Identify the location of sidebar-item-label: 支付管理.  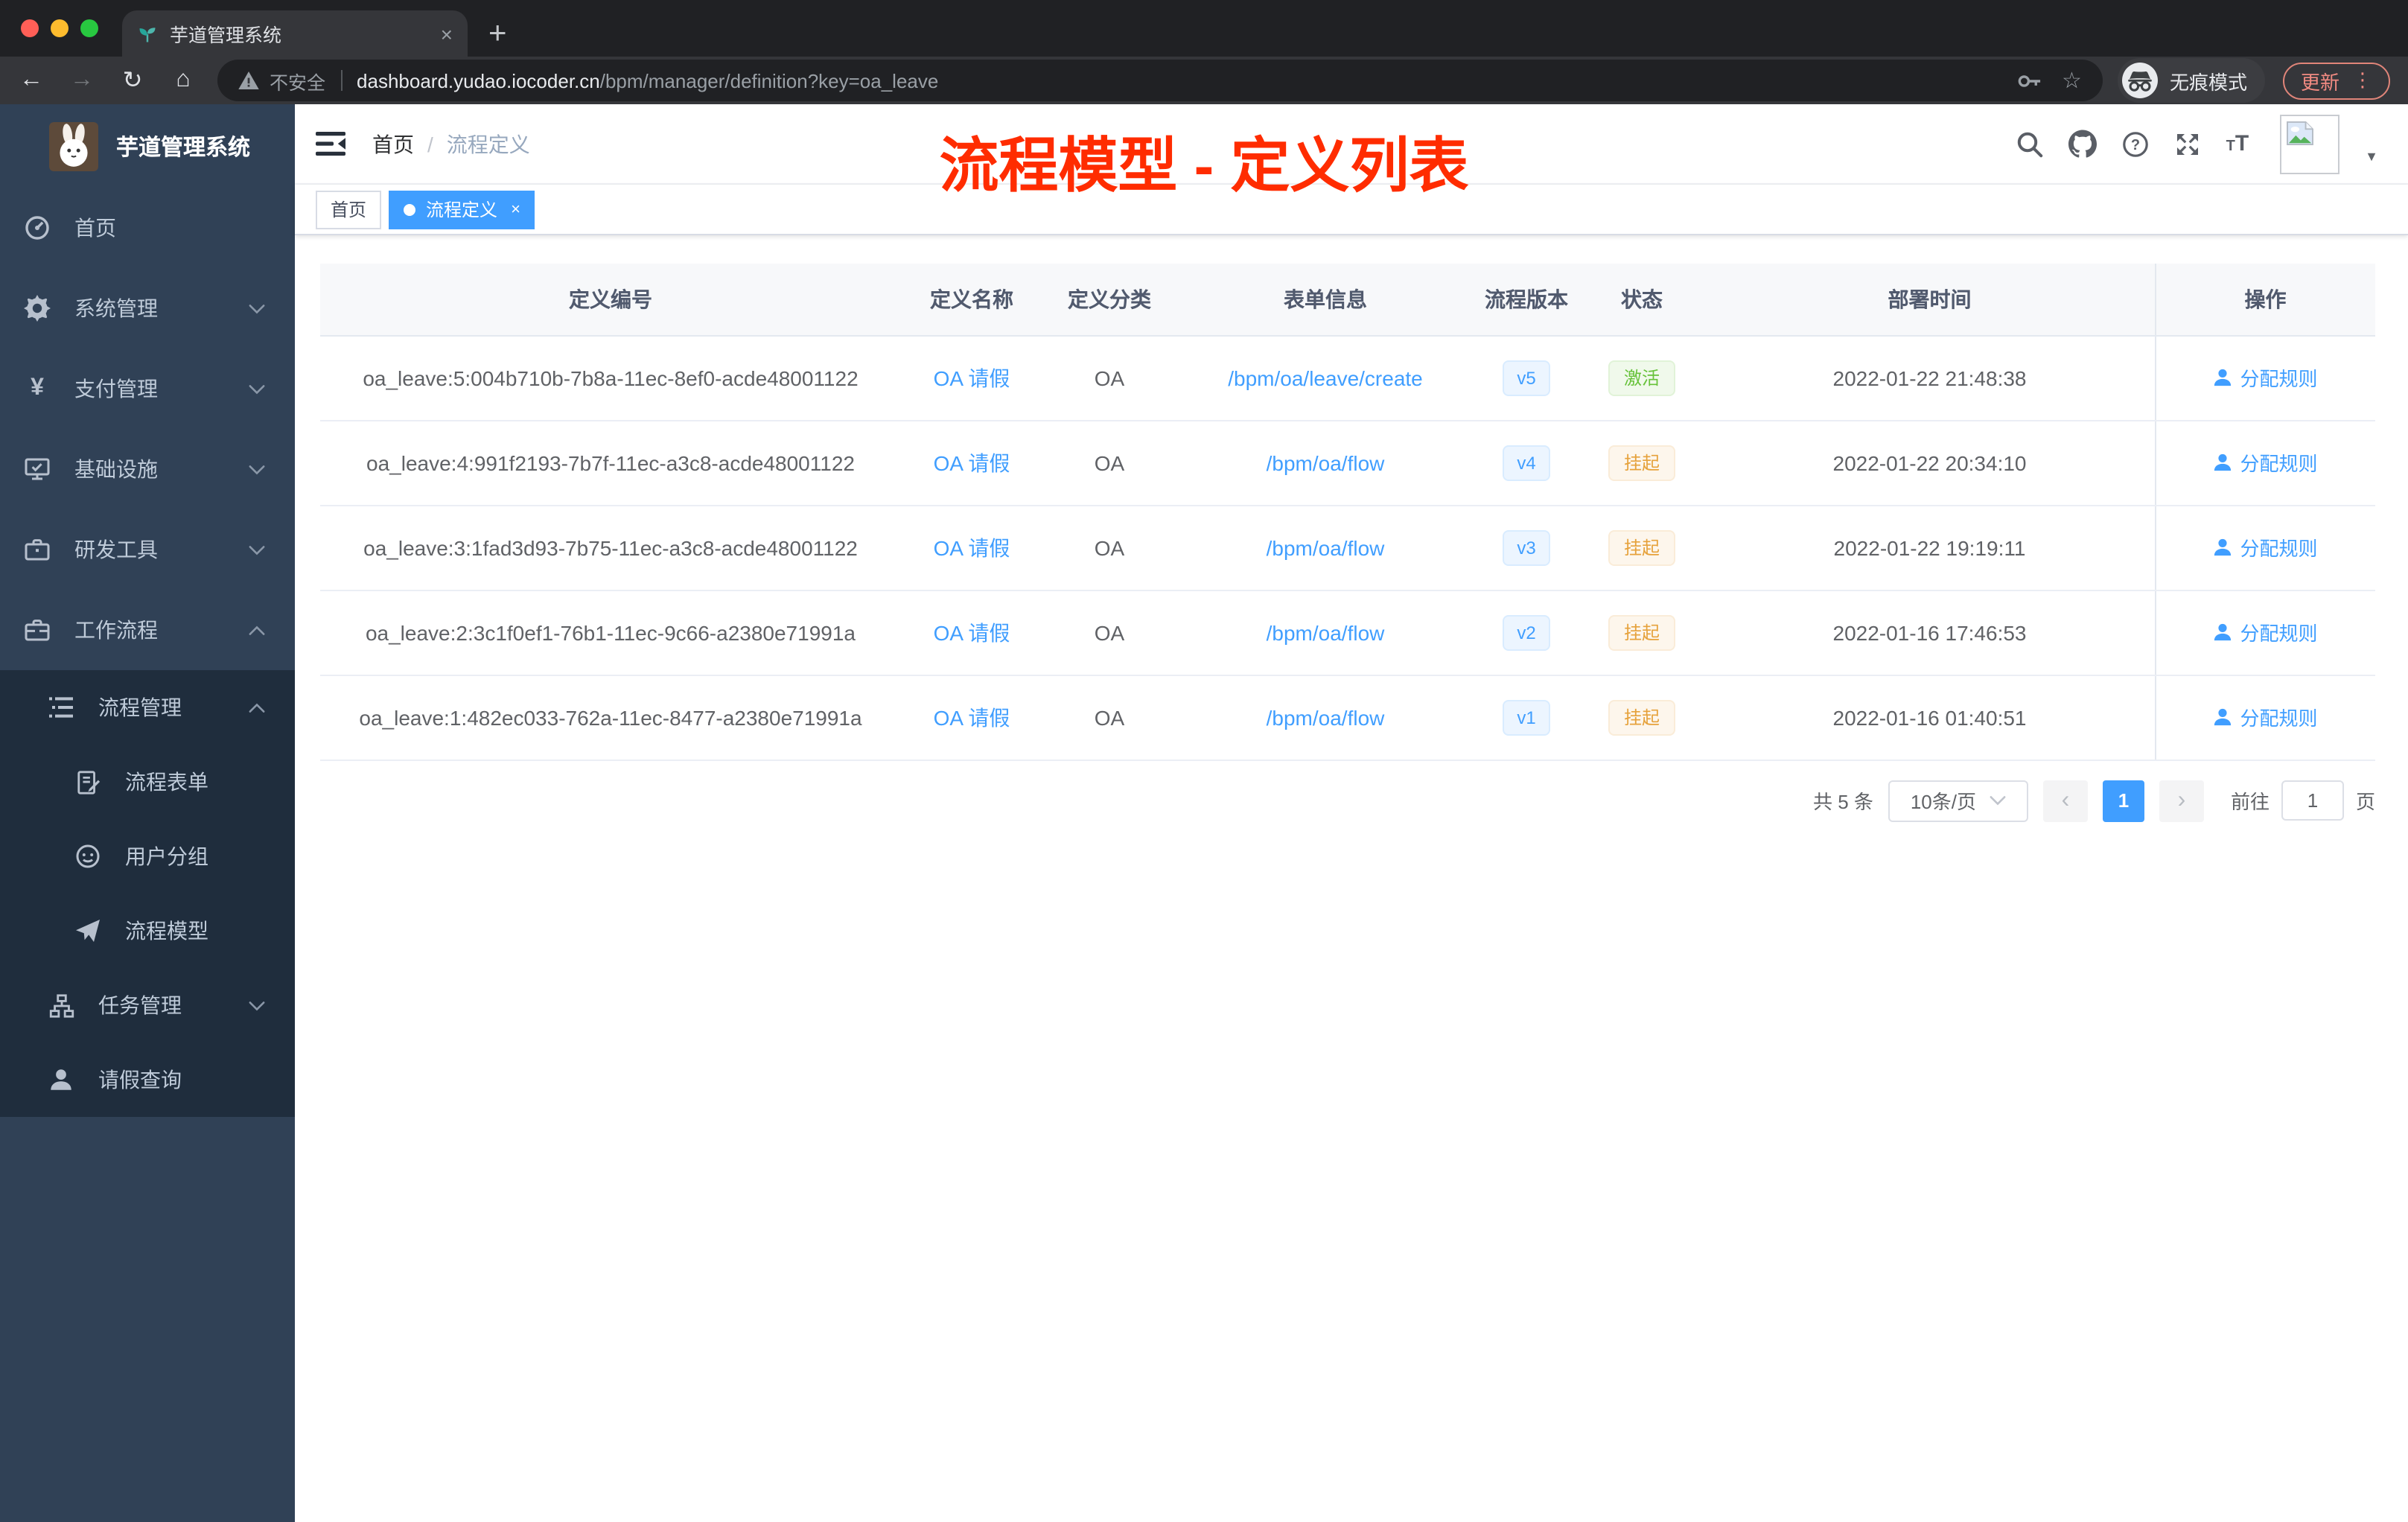
(116, 389).